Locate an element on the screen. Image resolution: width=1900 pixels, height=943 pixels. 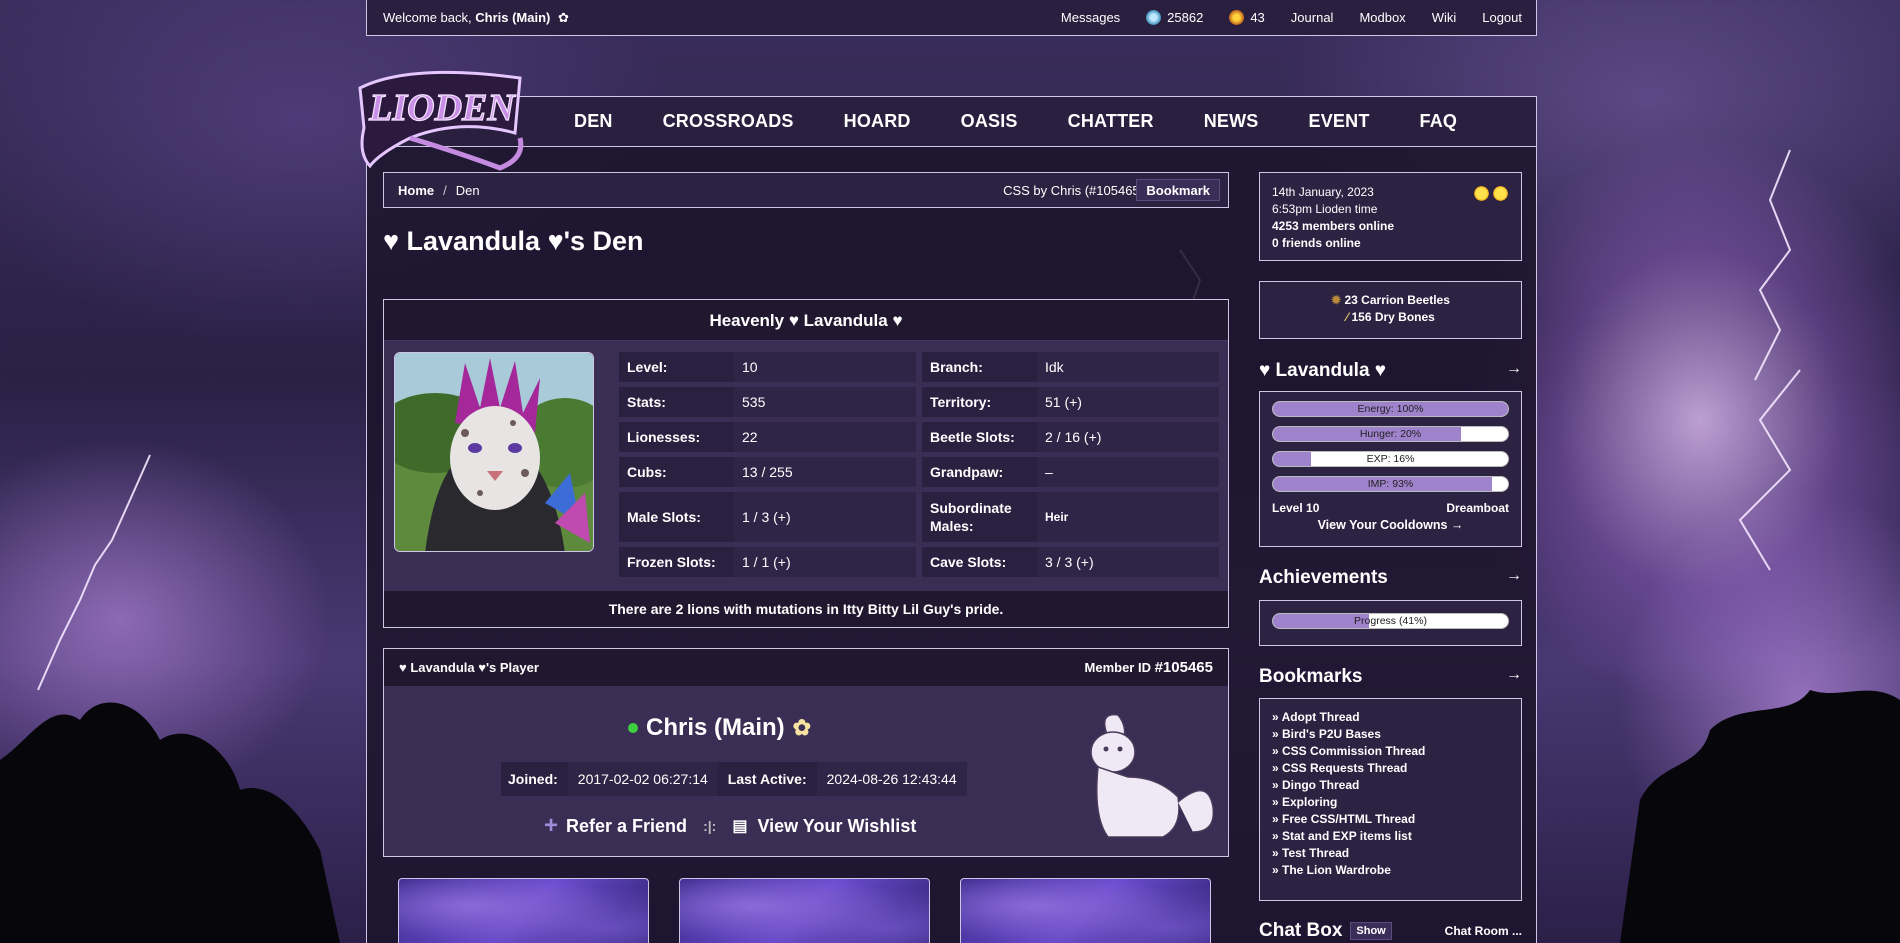
lioden-logo: LIODEN is located at coordinates (442, 115).